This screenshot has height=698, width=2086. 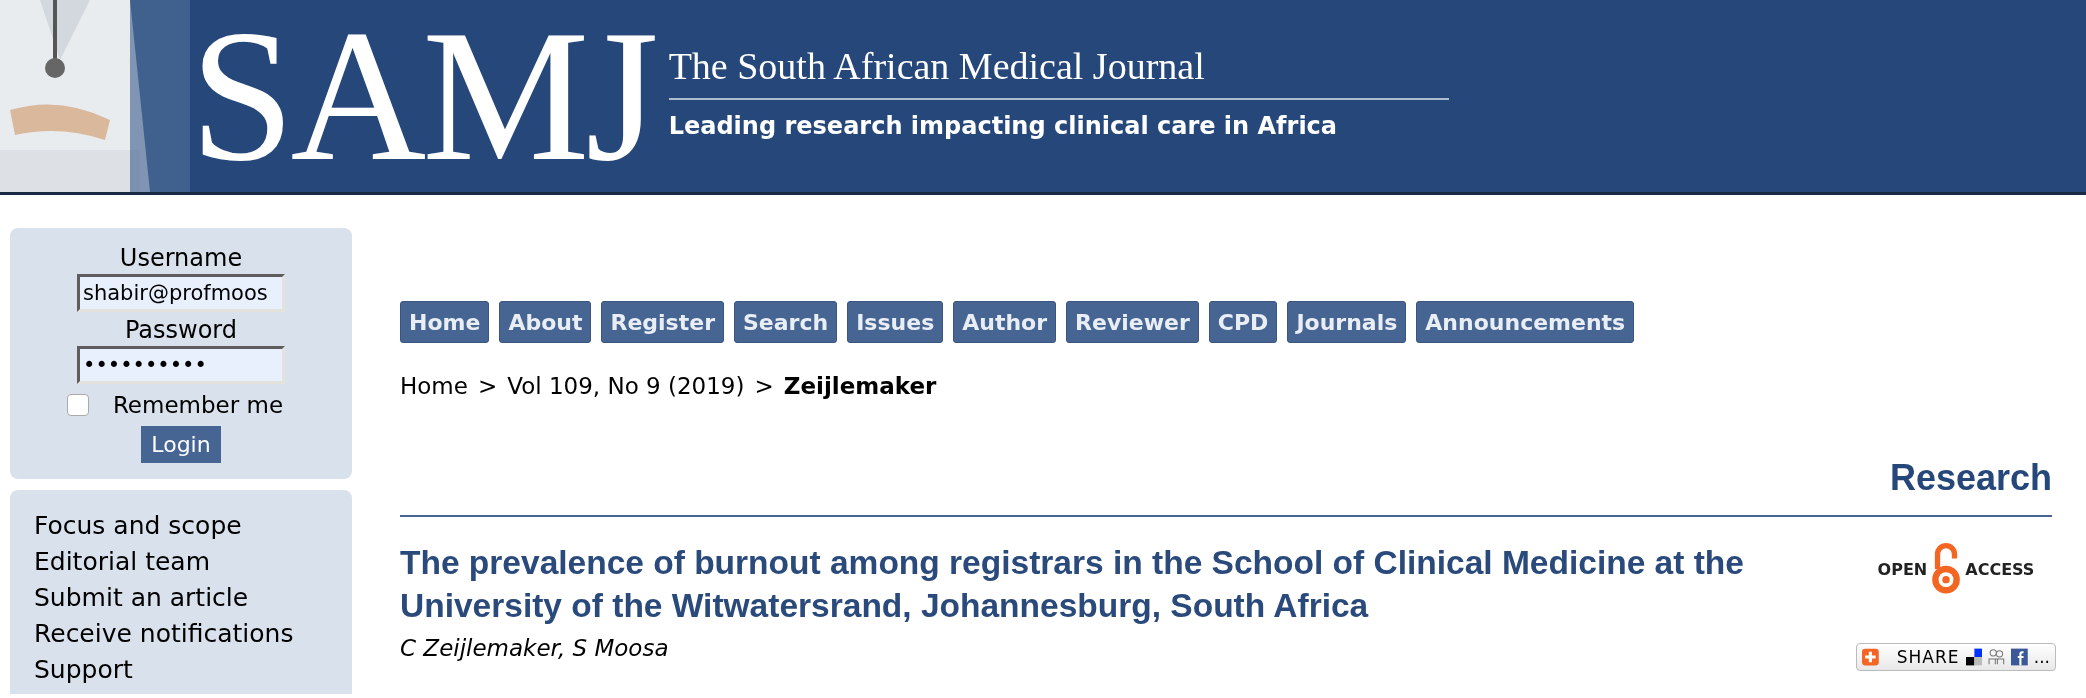 What do you see at coordinates (181, 365) in the screenshot?
I see `password-field: ••••••••••` at bounding box center [181, 365].